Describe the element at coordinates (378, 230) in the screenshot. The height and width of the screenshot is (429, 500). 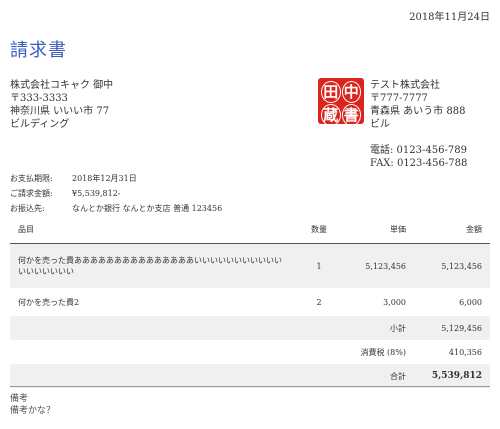
I see `header-unit: 単価` at that location.